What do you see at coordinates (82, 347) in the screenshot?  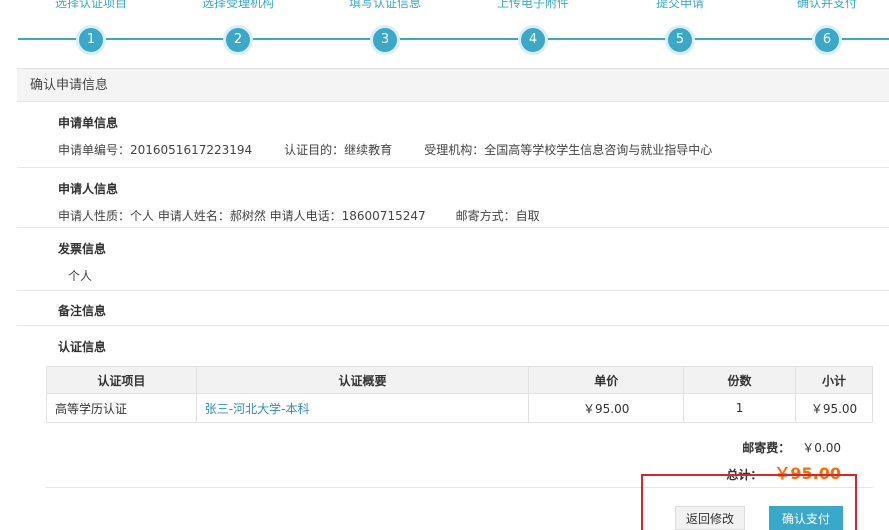 I see `section-title: 认证信息` at bounding box center [82, 347].